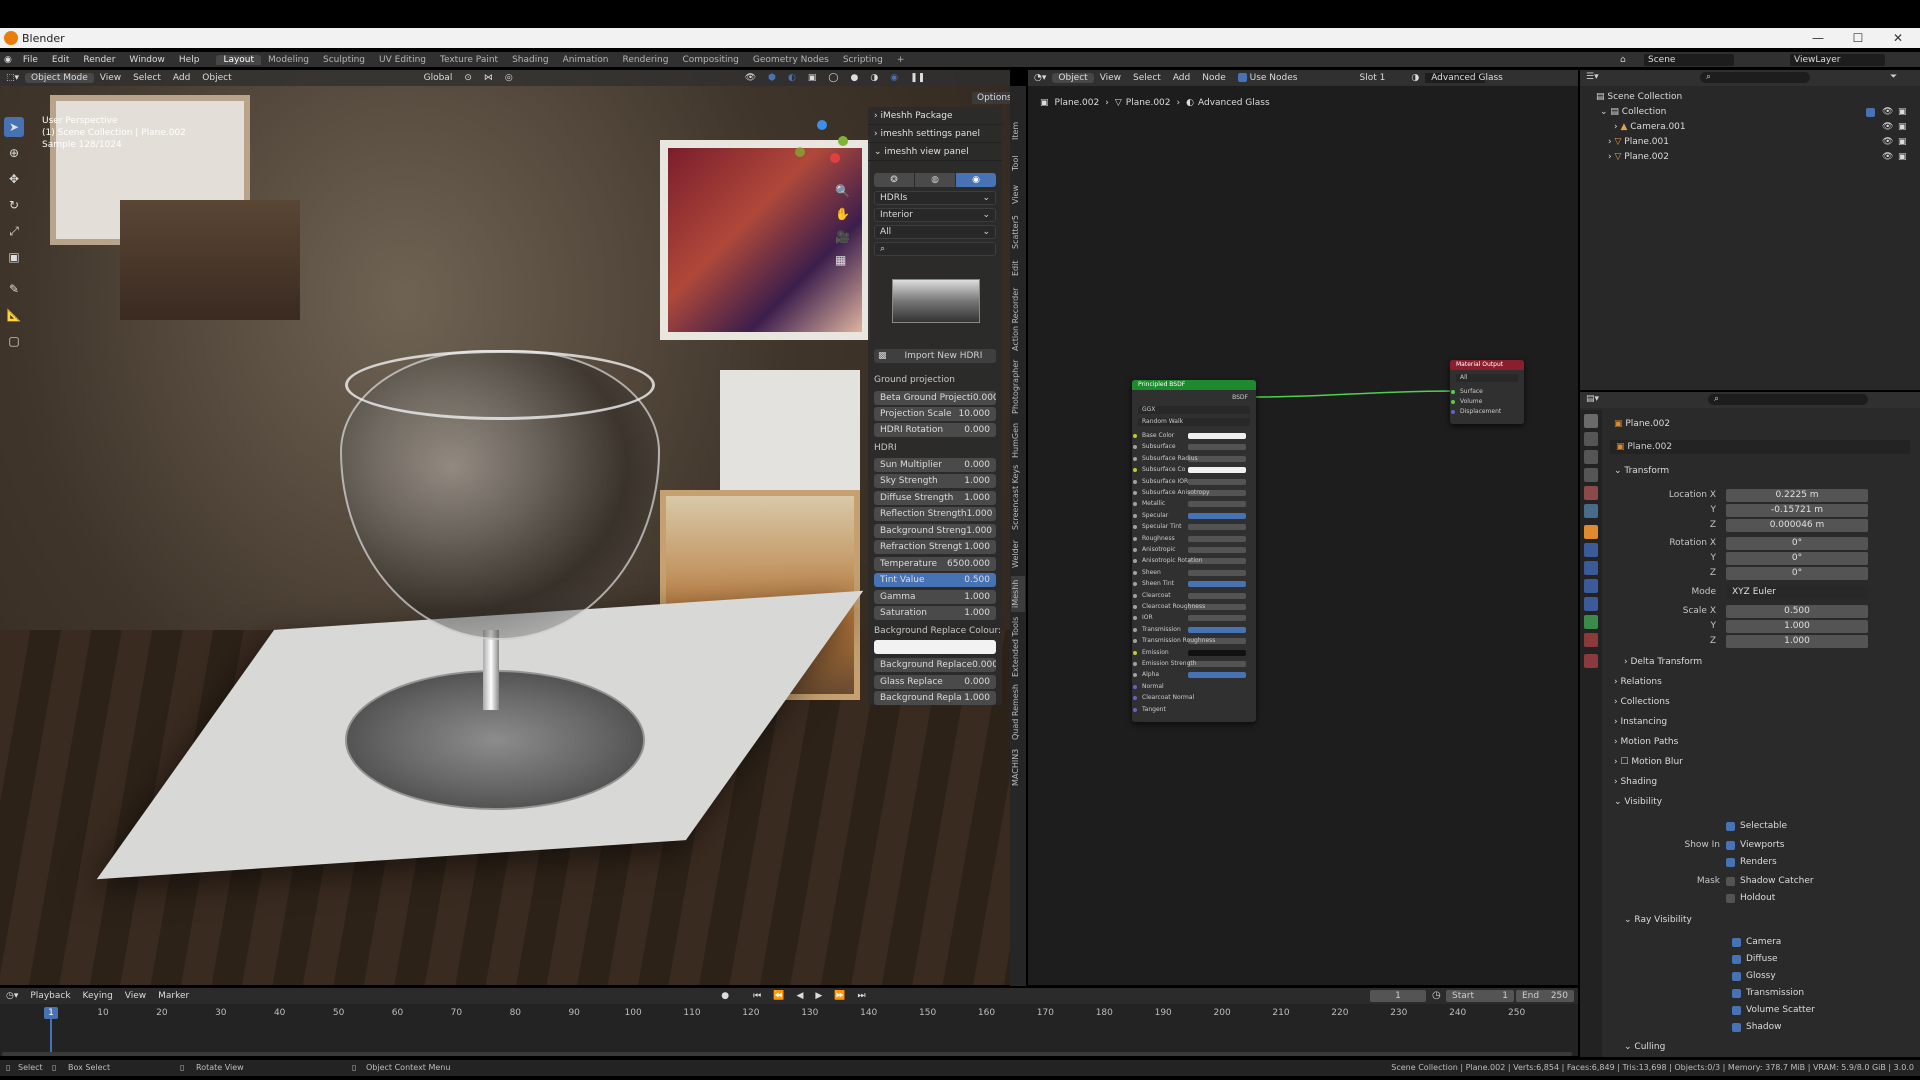  What do you see at coordinates (1591, 421) in the screenshot?
I see `tool-tab-icon` at bounding box center [1591, 421].